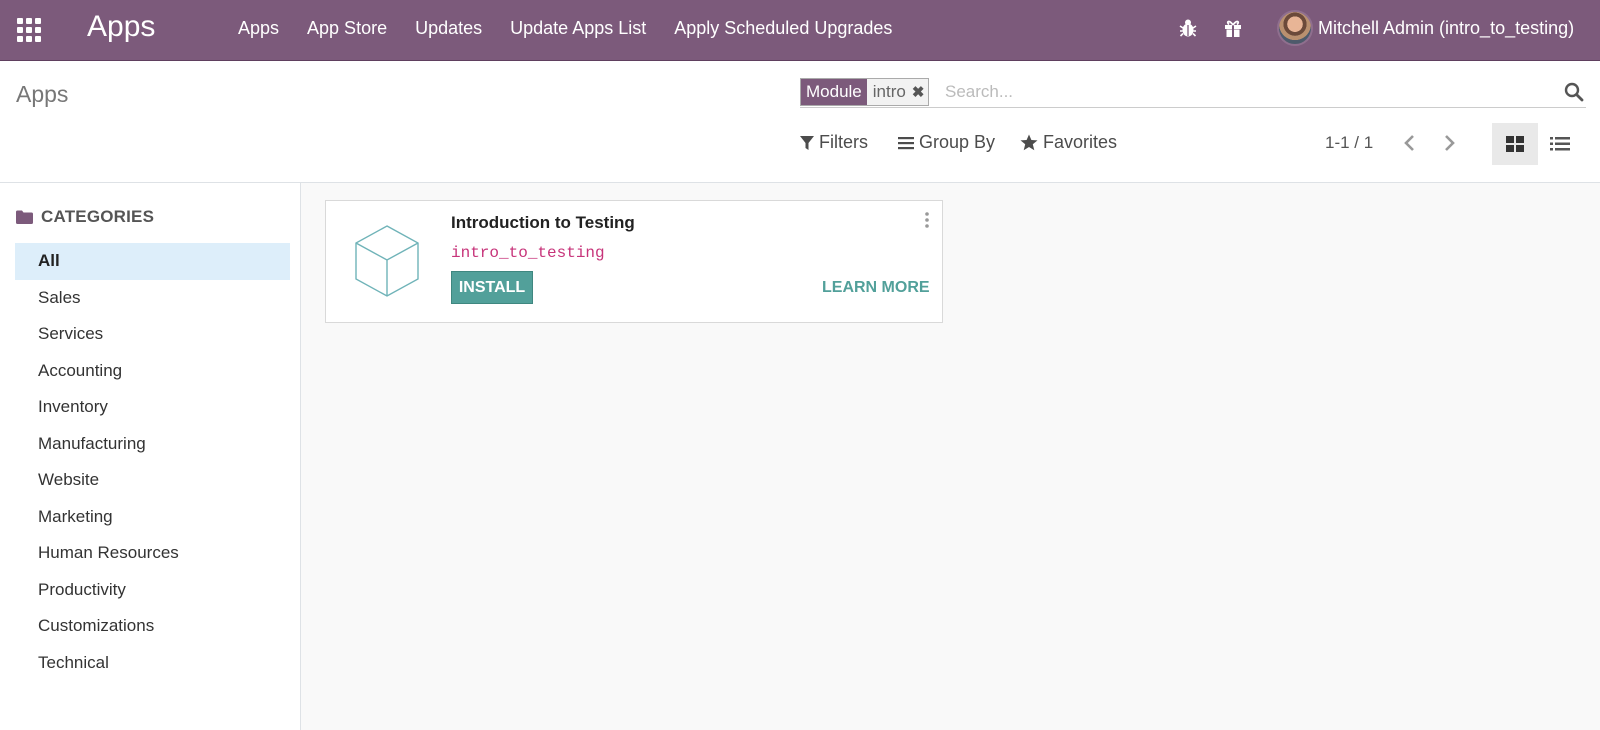 This screenshot has width=1600, height=730. I want to click on category-accounting: Accounting, so click(152, 371).